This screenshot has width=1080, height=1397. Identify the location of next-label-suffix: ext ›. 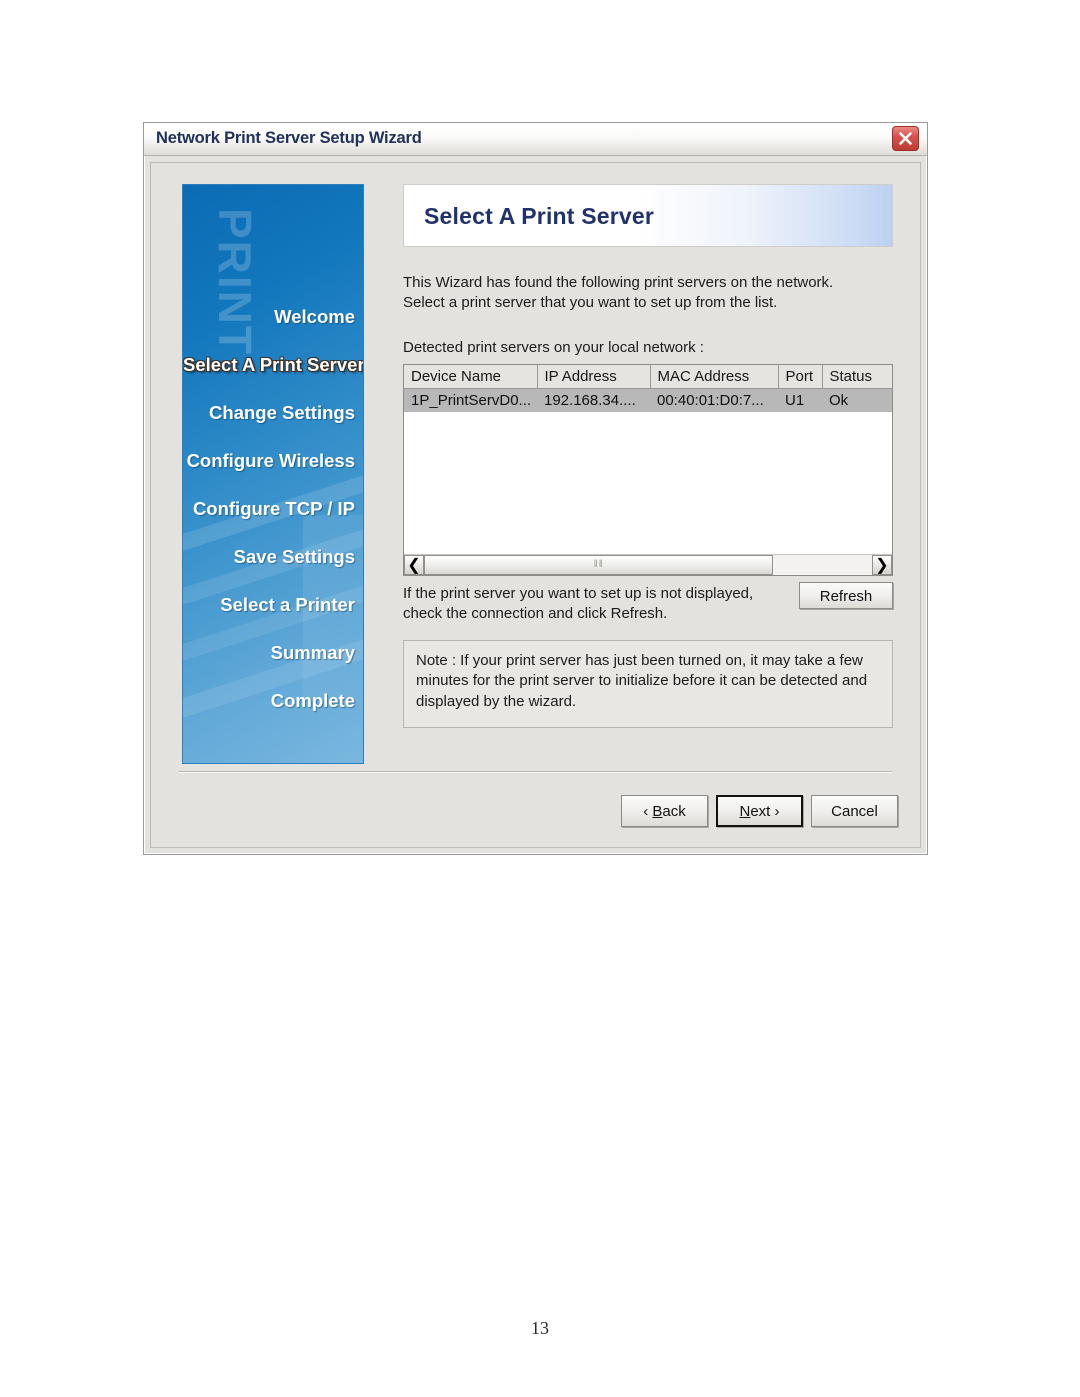
(765, 811).